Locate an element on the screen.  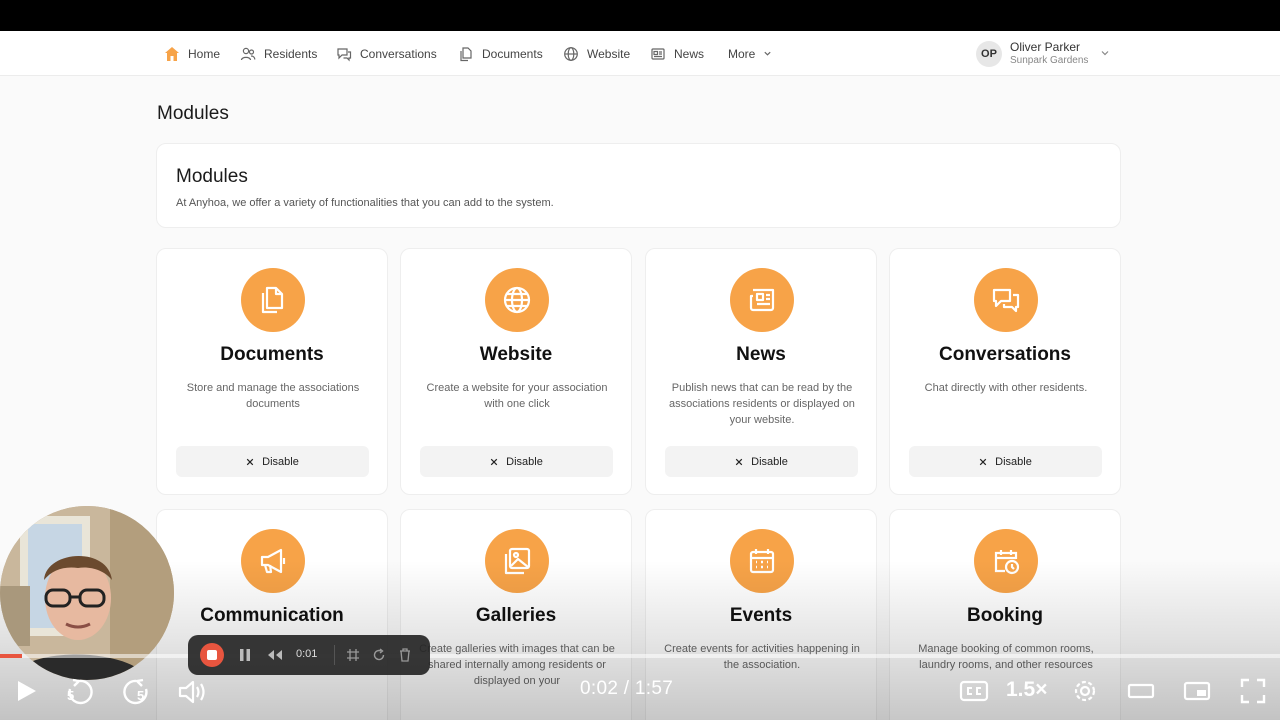
user-menu: OP Oliver Parker Sunpark Gardens is located at coordinates (1032, 53).